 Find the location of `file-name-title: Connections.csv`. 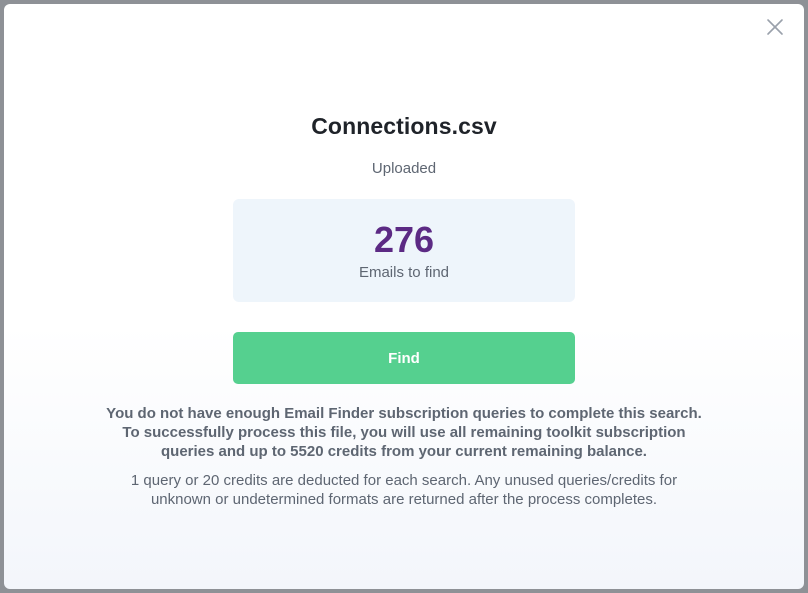

file-name-title: Connections.csv is located at coordinates (404, 126).